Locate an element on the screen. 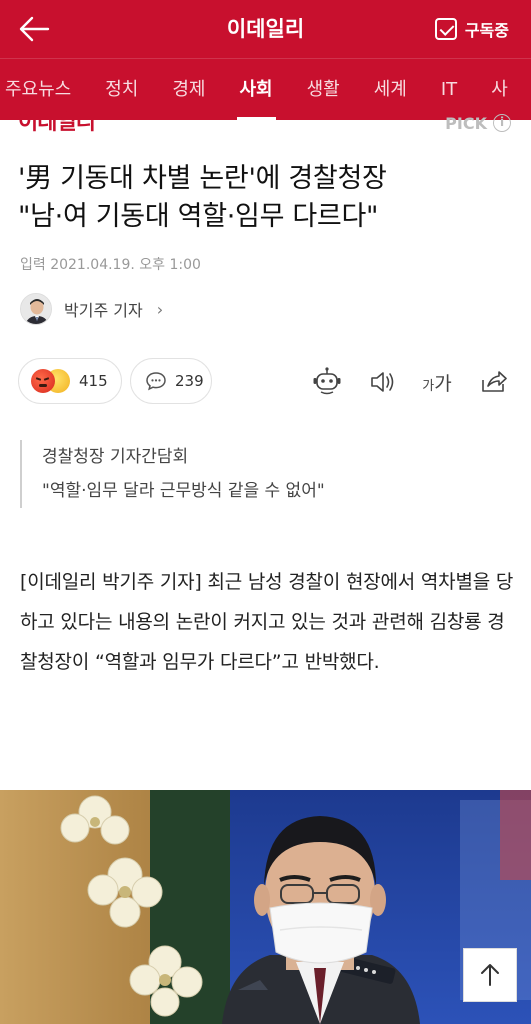 The image size is (531, 1024). font-size-icon: 가가 is located at coordinates (436, 382).